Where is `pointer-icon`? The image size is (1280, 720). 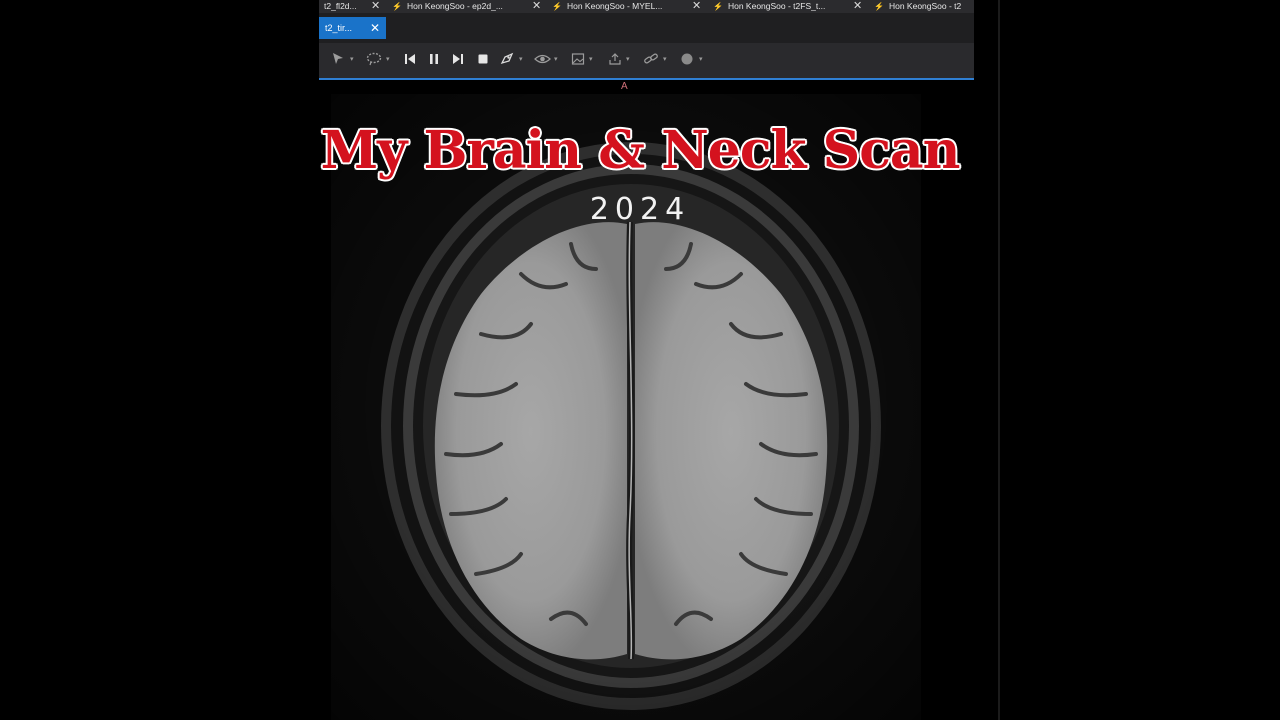
pointer-icon is located at coordinates (338, 60).